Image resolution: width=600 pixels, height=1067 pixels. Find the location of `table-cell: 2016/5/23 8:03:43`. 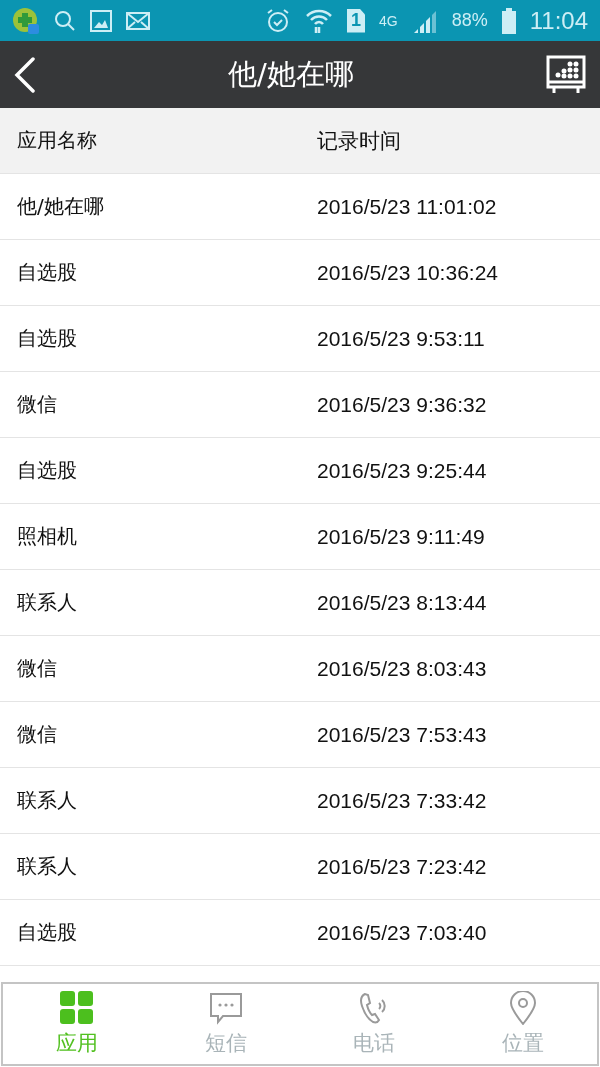

table-cell: 2016/5/23 8:03:43 is located at coordinates (402, 668).